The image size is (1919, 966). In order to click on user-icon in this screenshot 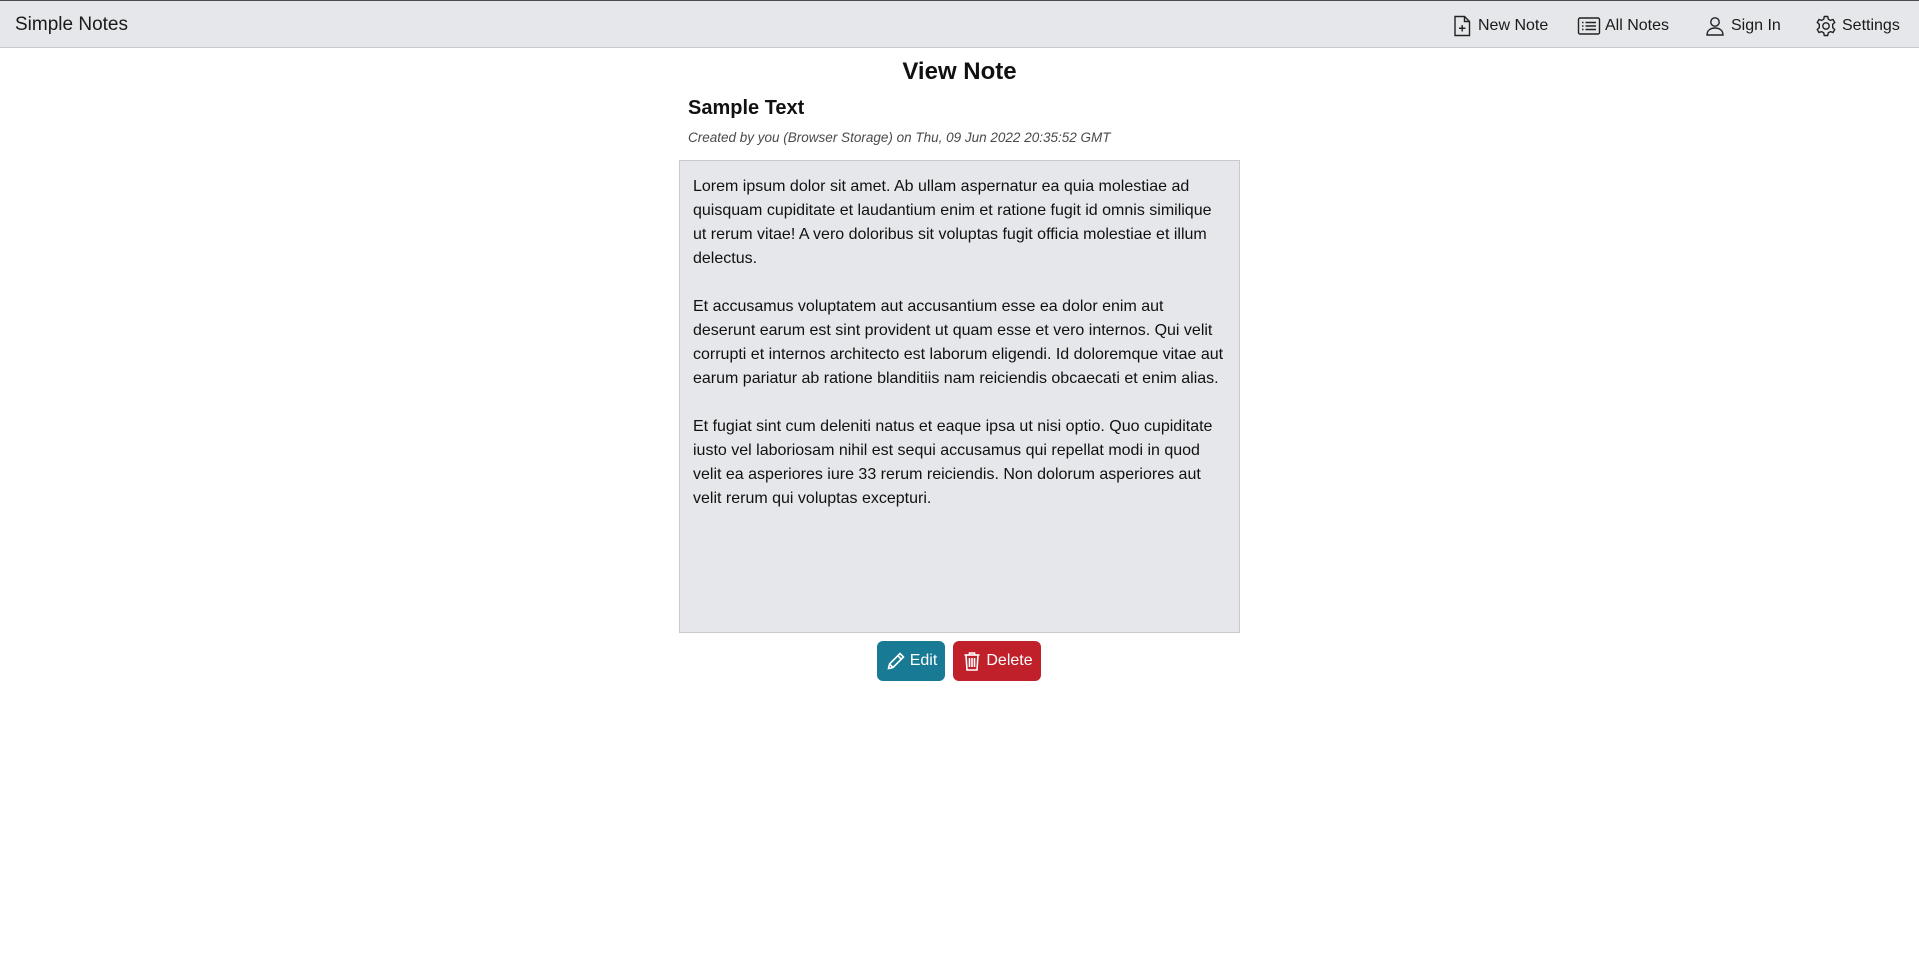, I will do `click(1715, 26)`.